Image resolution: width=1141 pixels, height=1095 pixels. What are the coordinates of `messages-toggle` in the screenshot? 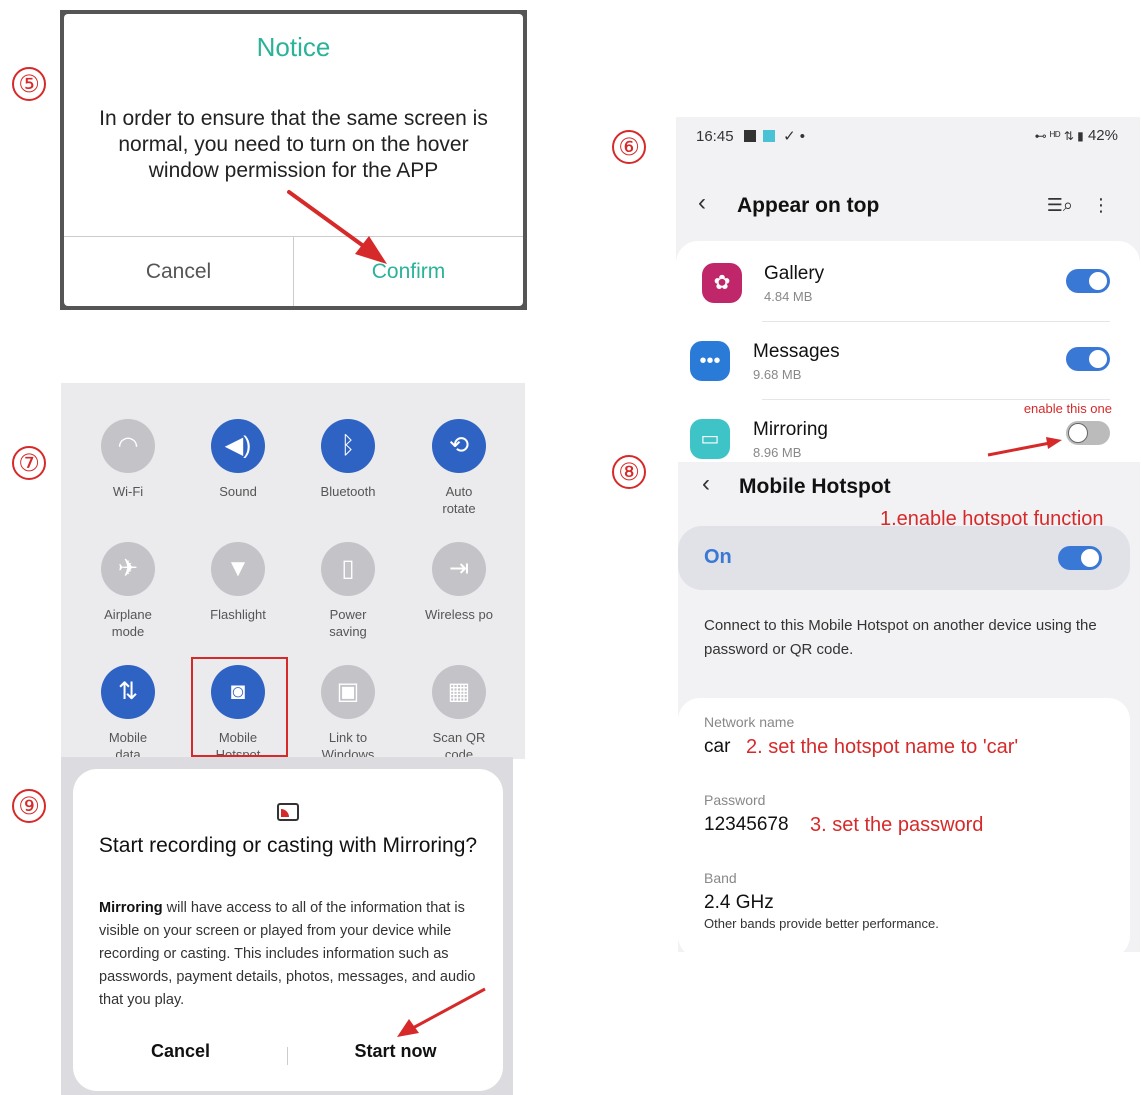 It's located at (1088, 359).